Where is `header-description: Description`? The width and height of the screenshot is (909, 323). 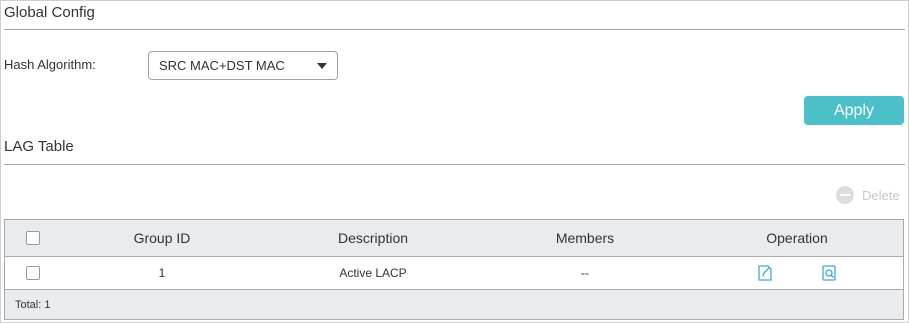 header-description: Description is located at coordinates (373, 238).